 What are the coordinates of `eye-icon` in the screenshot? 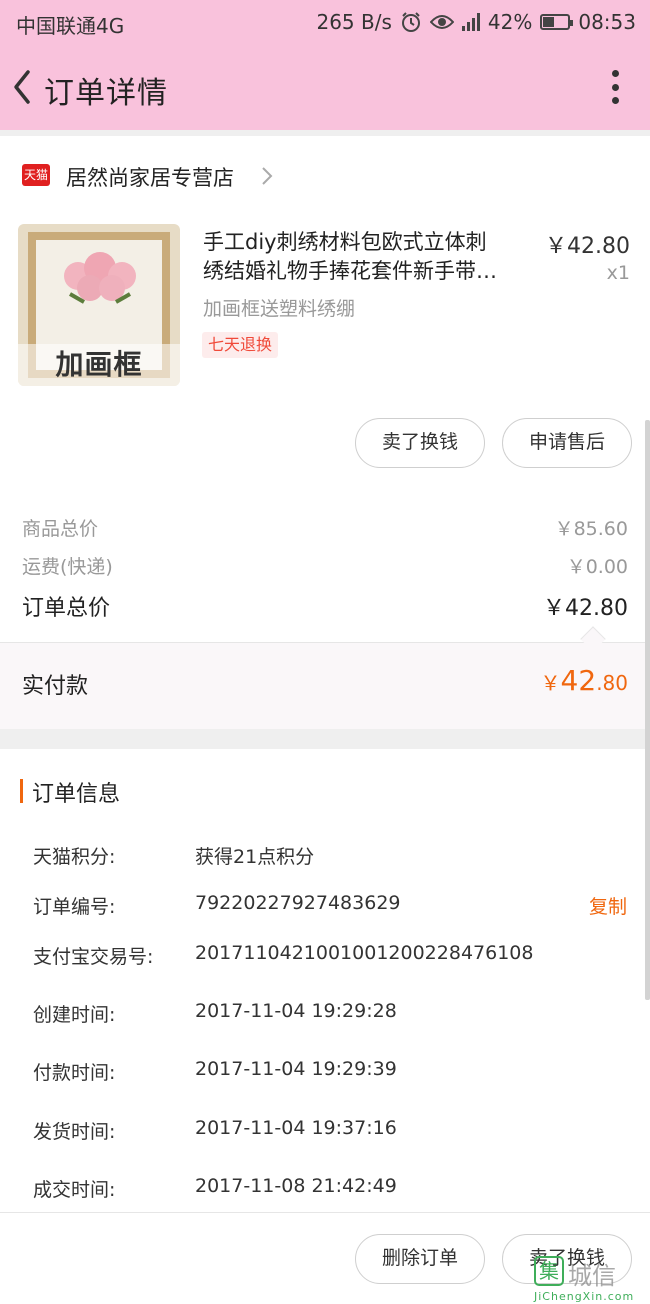 It's located at (441, 22).